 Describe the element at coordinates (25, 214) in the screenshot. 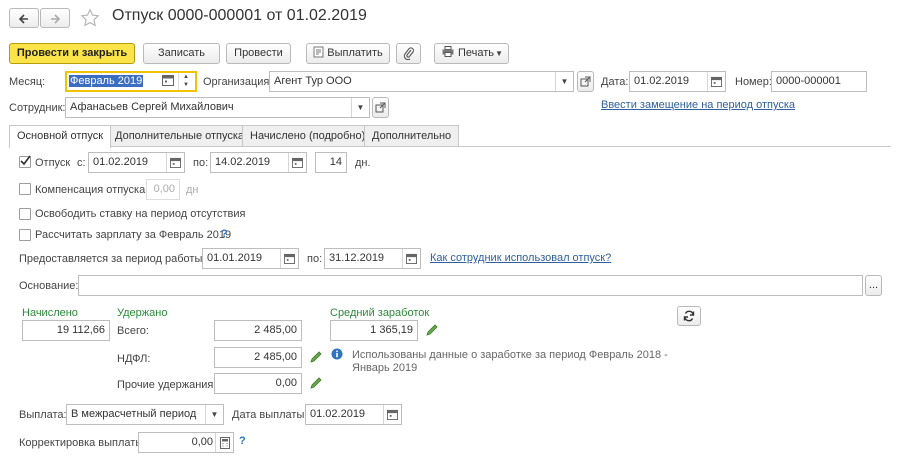

I see `release-rate-checkbox` at that location.